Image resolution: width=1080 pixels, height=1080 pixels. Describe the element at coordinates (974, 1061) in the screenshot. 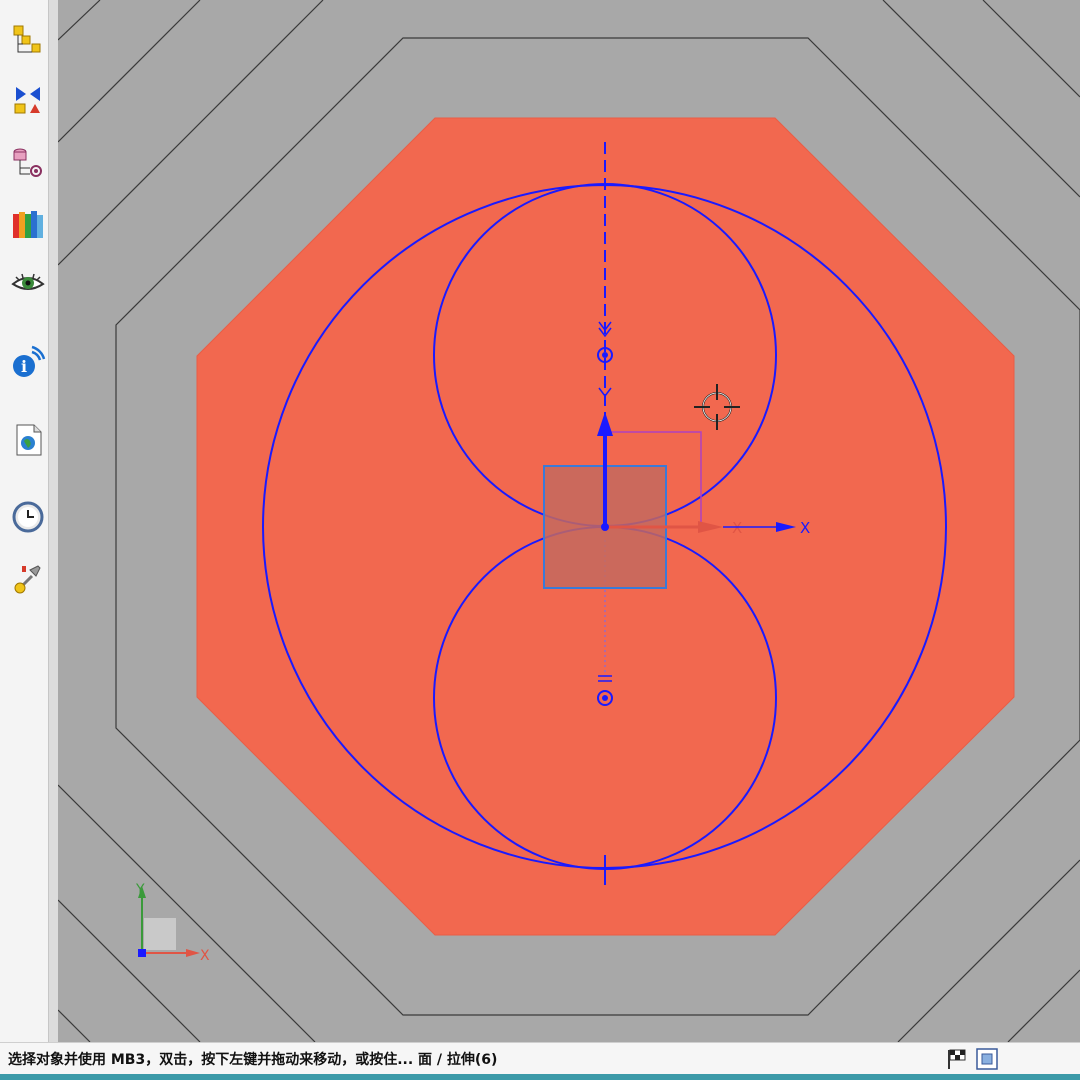

I see `status-icons` at that location.